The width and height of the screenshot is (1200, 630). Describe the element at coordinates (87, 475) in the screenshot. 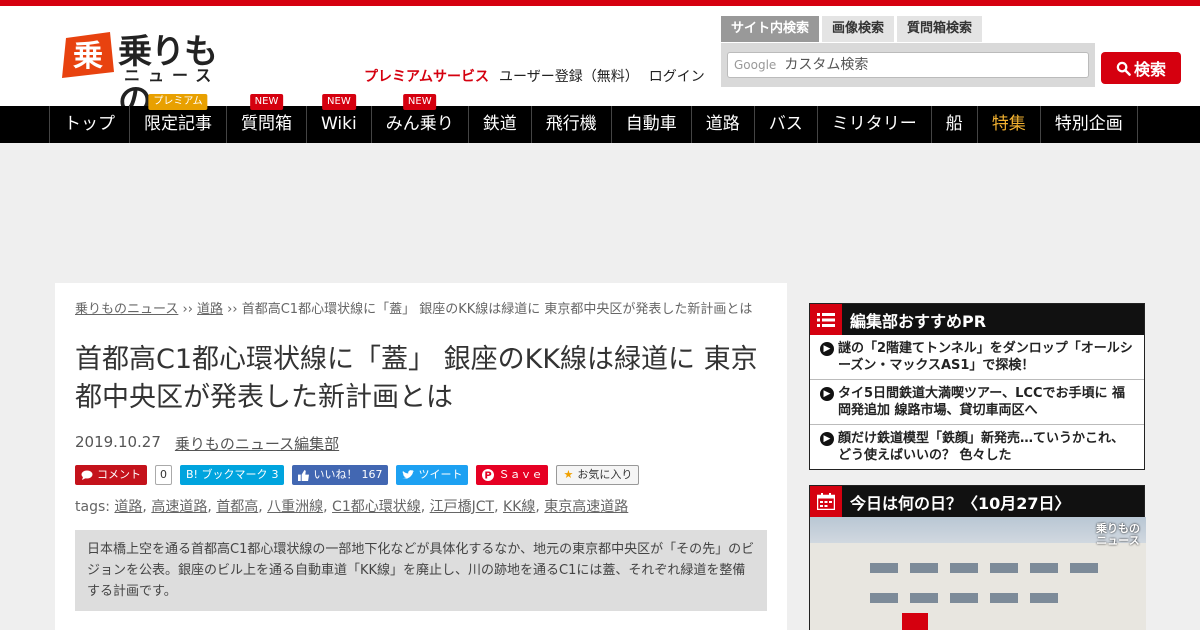

I see `speech-bubble-icon` at that location.